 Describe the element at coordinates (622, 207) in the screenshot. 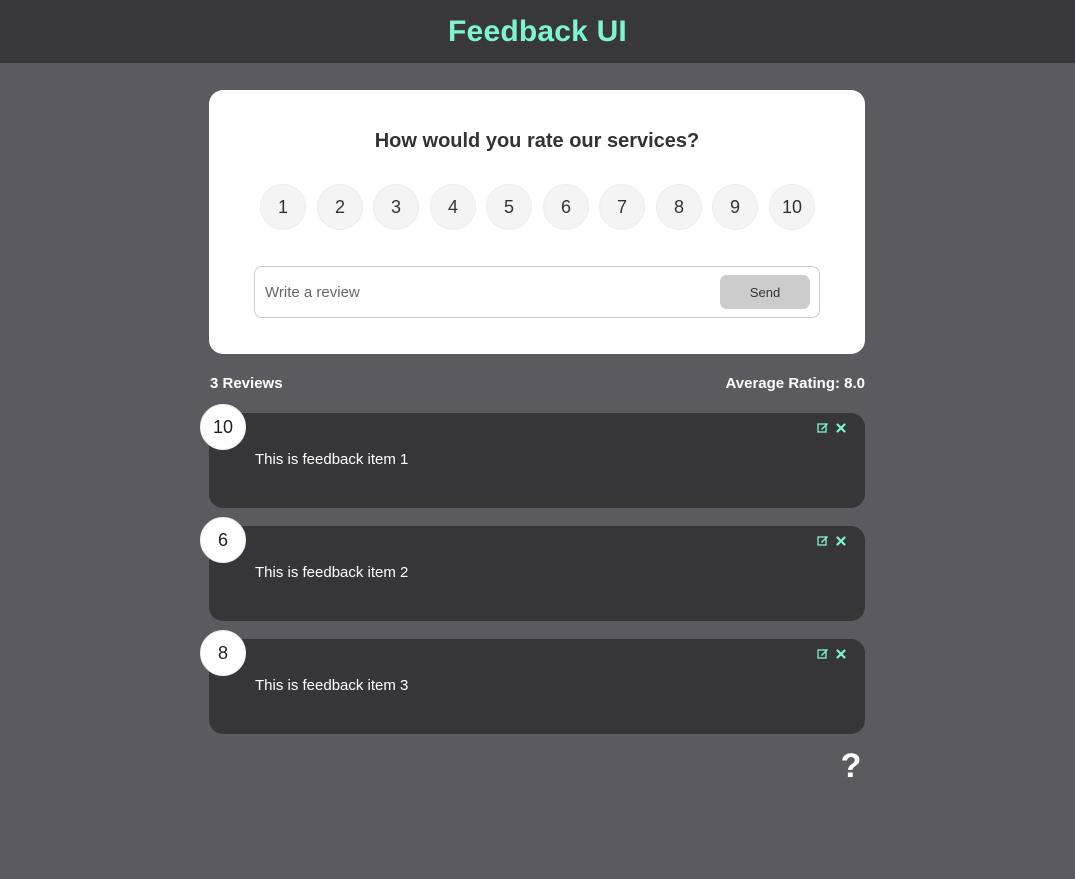

I see `rating-option-7: 7` at that location.